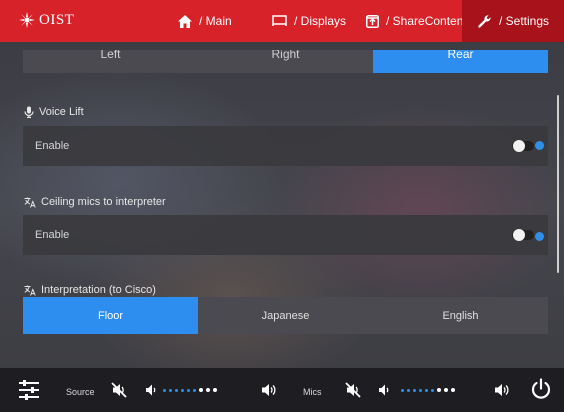  I want to click on nav-main-label: / Main, so click(215, 21).